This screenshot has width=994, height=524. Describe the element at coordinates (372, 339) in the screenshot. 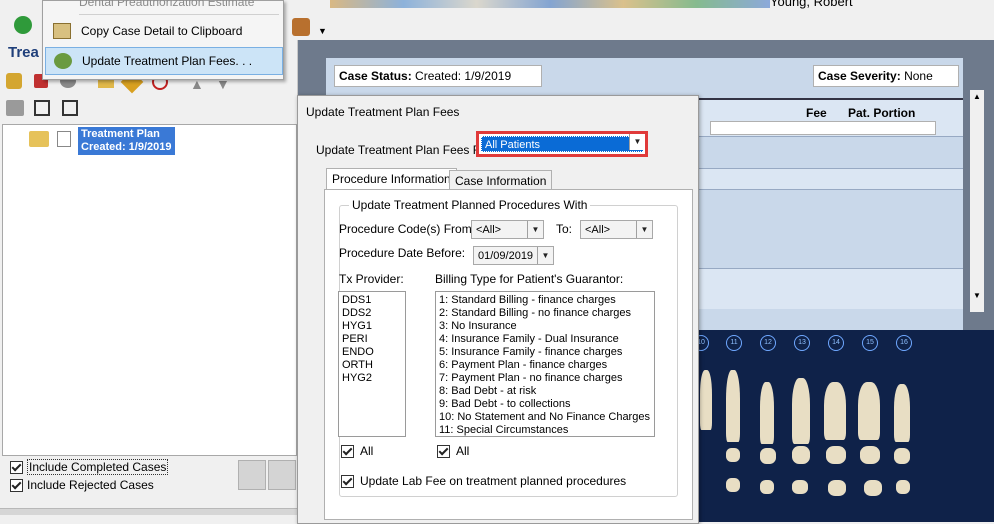

I see `list-item: PERI` at that location.